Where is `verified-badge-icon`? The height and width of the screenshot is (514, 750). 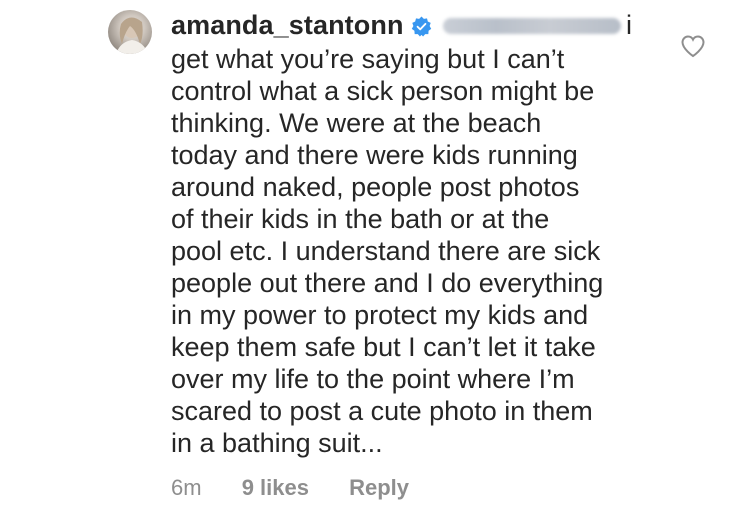
verified-badge-icon is located at coordinates (421, 26).